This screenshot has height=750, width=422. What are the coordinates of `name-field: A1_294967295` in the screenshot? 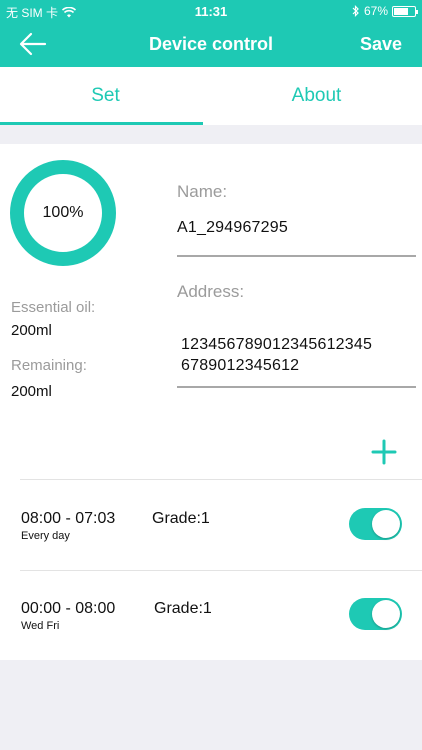 It's located at (232, 227).